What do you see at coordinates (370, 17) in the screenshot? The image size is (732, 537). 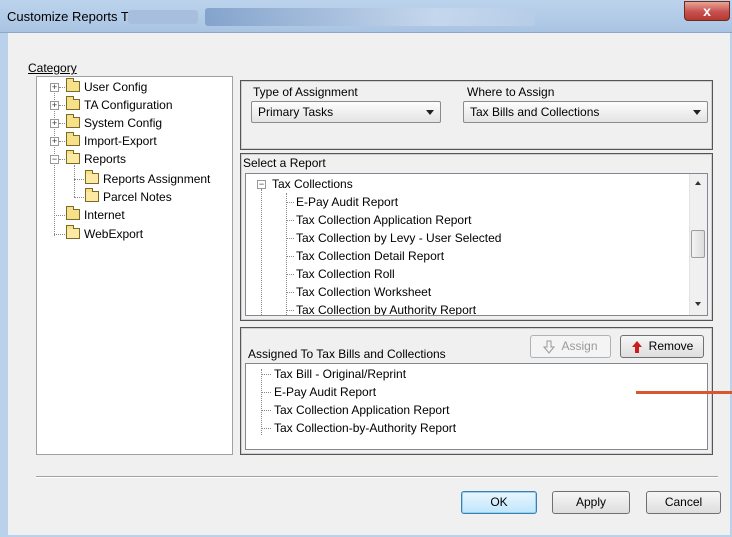 I see `title-blur-region-wide` at bounding box center [370, 17].